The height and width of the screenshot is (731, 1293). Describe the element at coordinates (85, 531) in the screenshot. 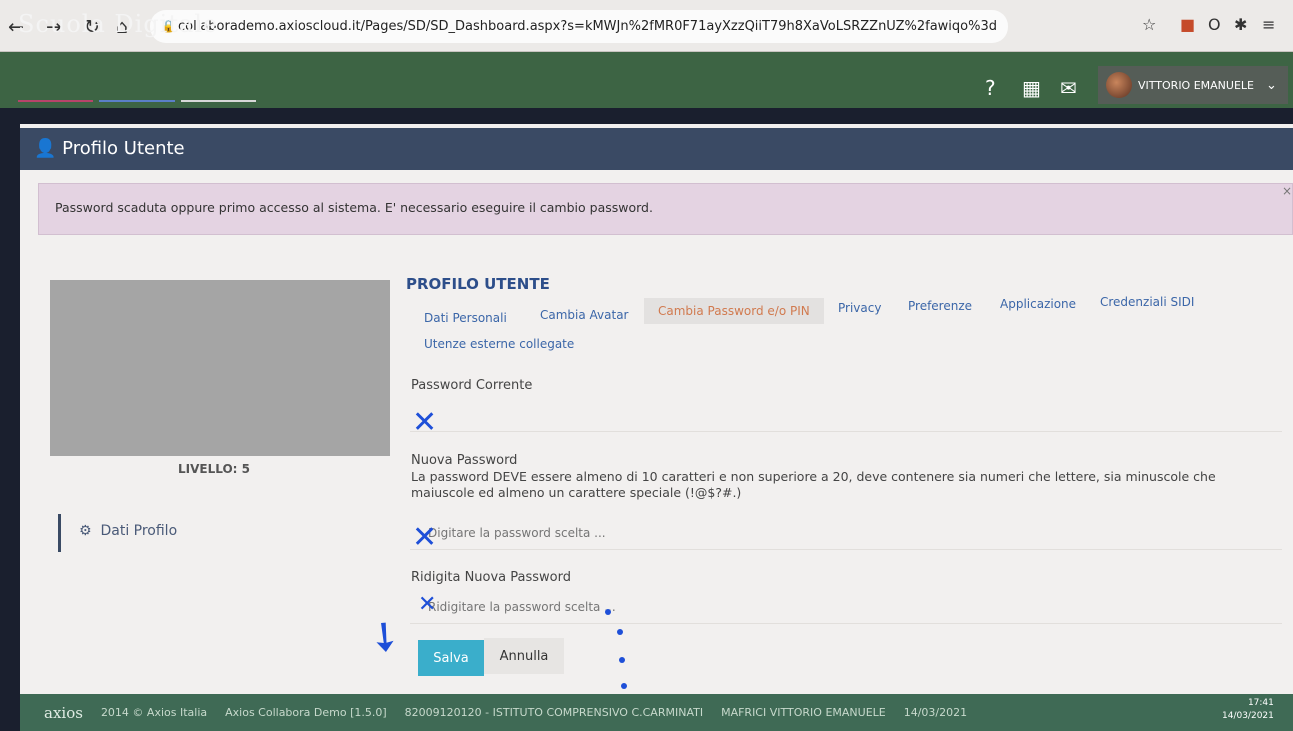

I see `gear-icon: ⚙` at that location.